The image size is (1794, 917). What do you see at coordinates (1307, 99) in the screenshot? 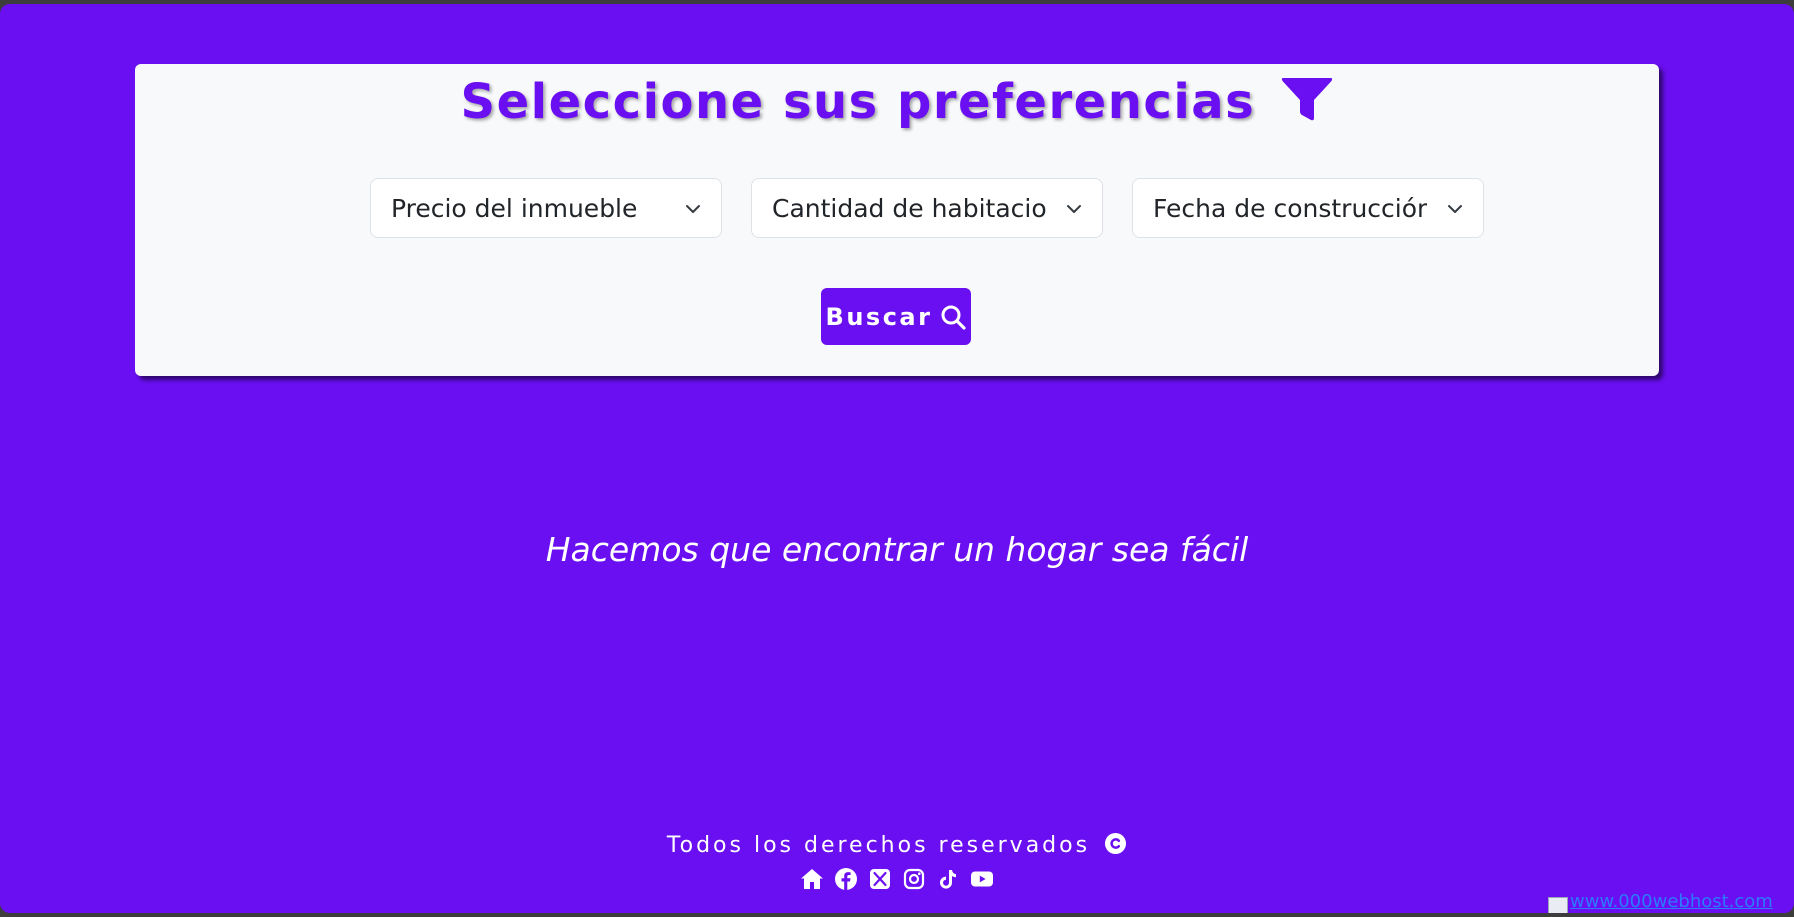
I see `filter-icon` at bounding box center [1307, 99].